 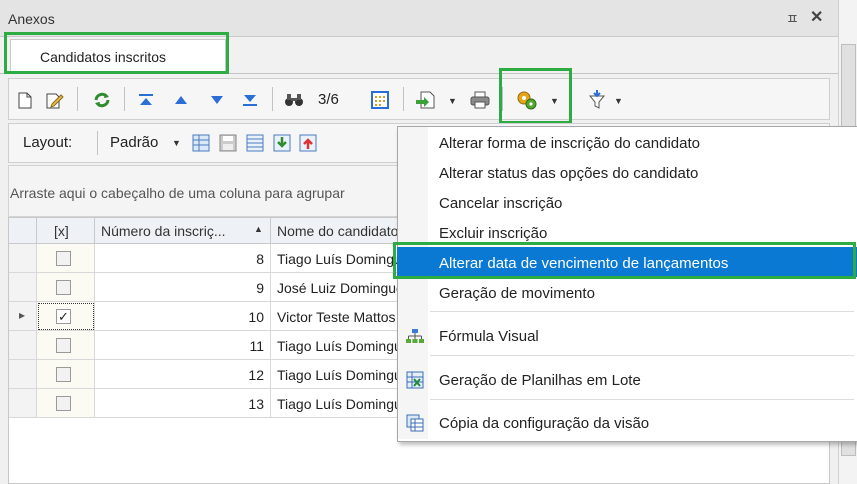 I want to click on row-indicator: ▸, so click(x=23, y=316).